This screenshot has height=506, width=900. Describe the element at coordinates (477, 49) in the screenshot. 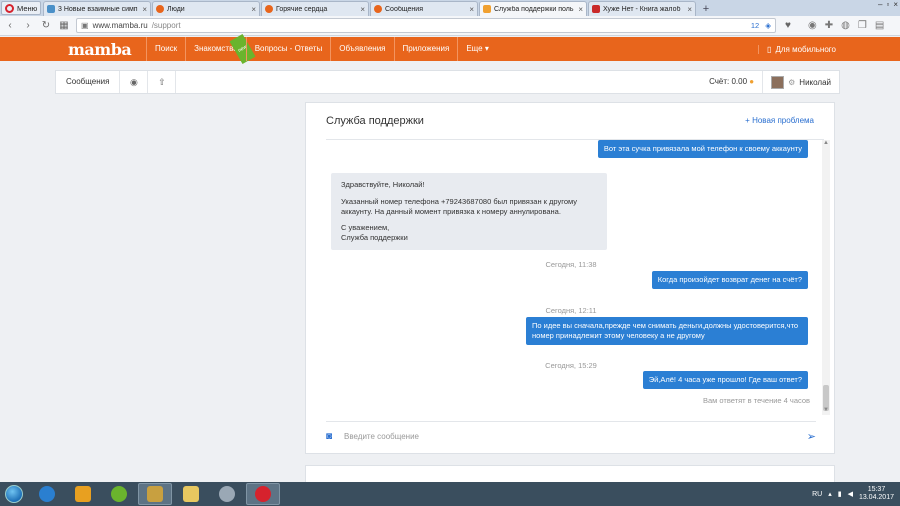

I see `nav-more: Еще ▾` at that location.